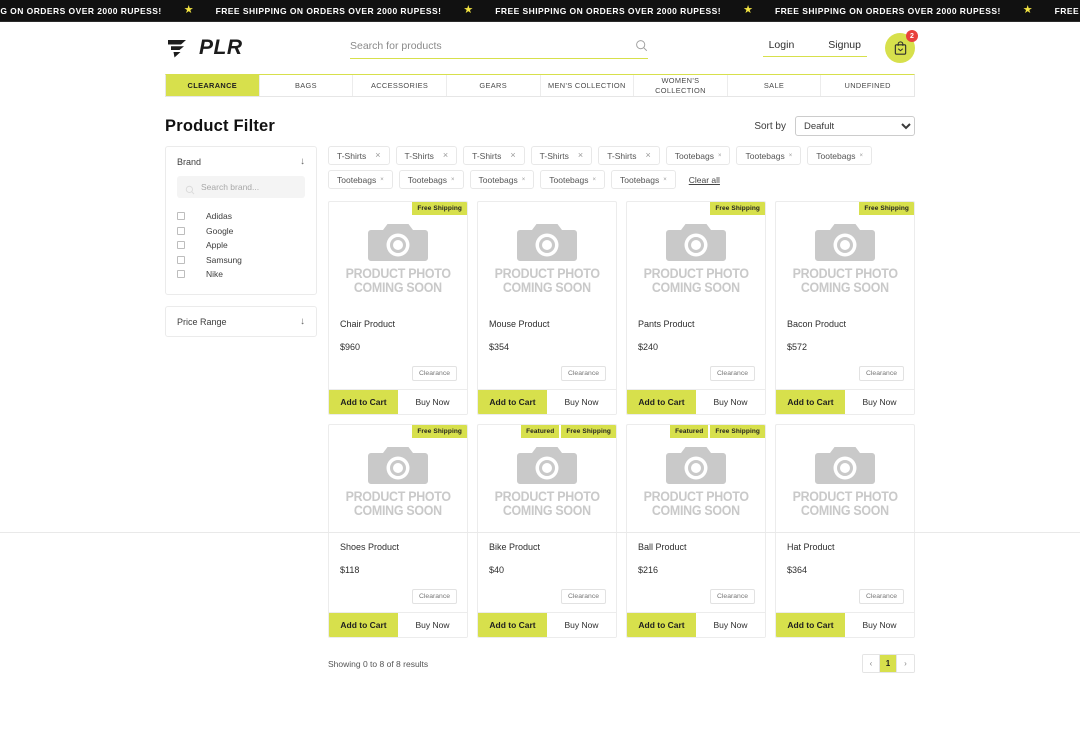  What do you see at coordinates (844, 45) in the screenshot?
I see `signup-link: Signup` at bounding box center [844, 45].